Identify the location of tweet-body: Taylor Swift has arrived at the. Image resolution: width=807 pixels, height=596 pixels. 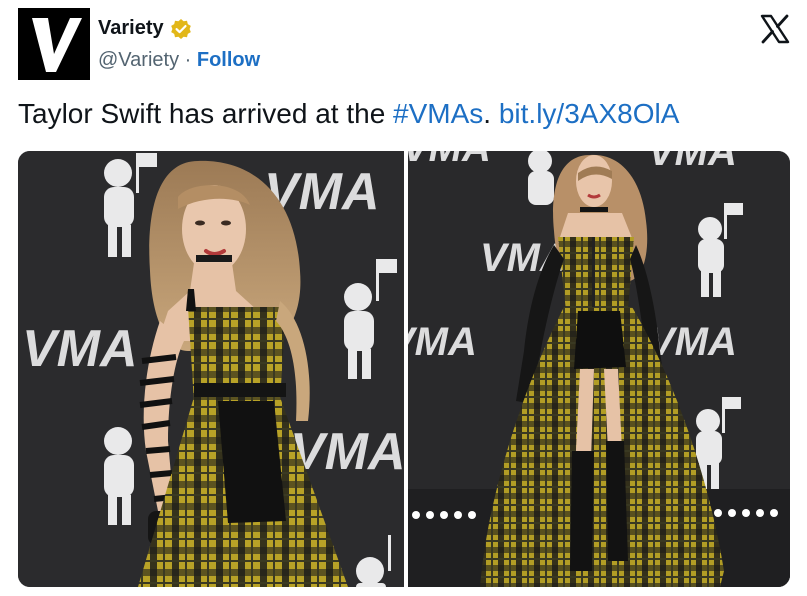
(206, 113).